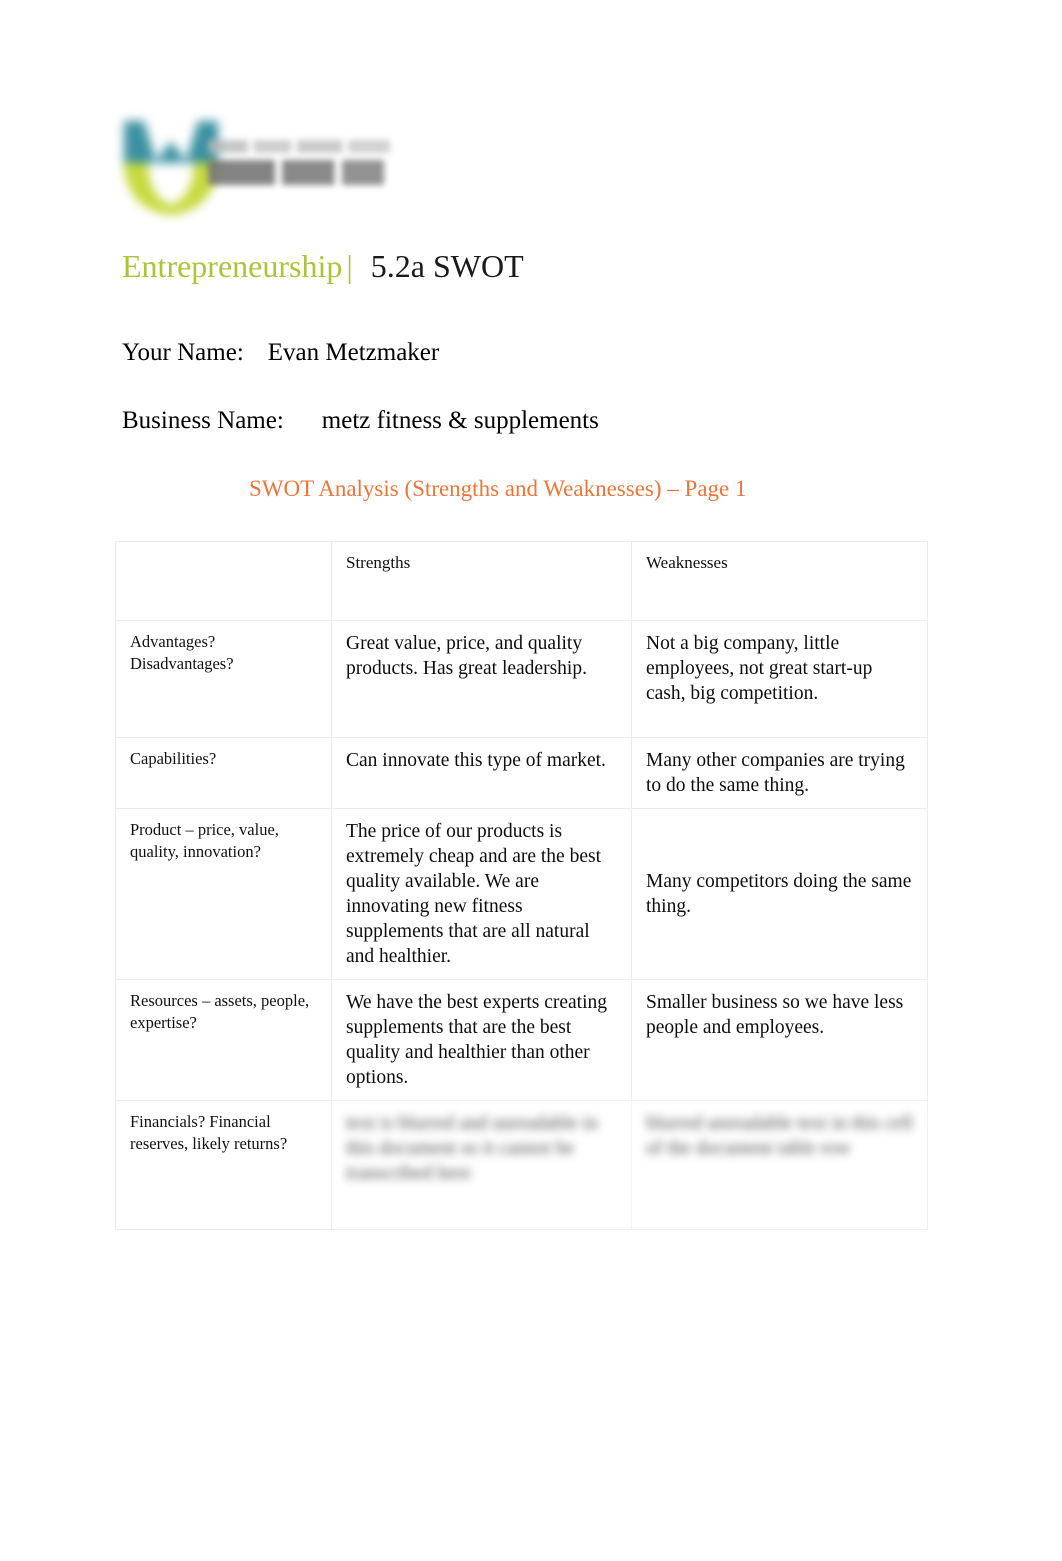 The image size is (1062, 1561). What do you see at coordinates (779, 581) in the screenshot?
I see `table-header-weaknesses: Weaknesses` at bounding box center [779, 581].